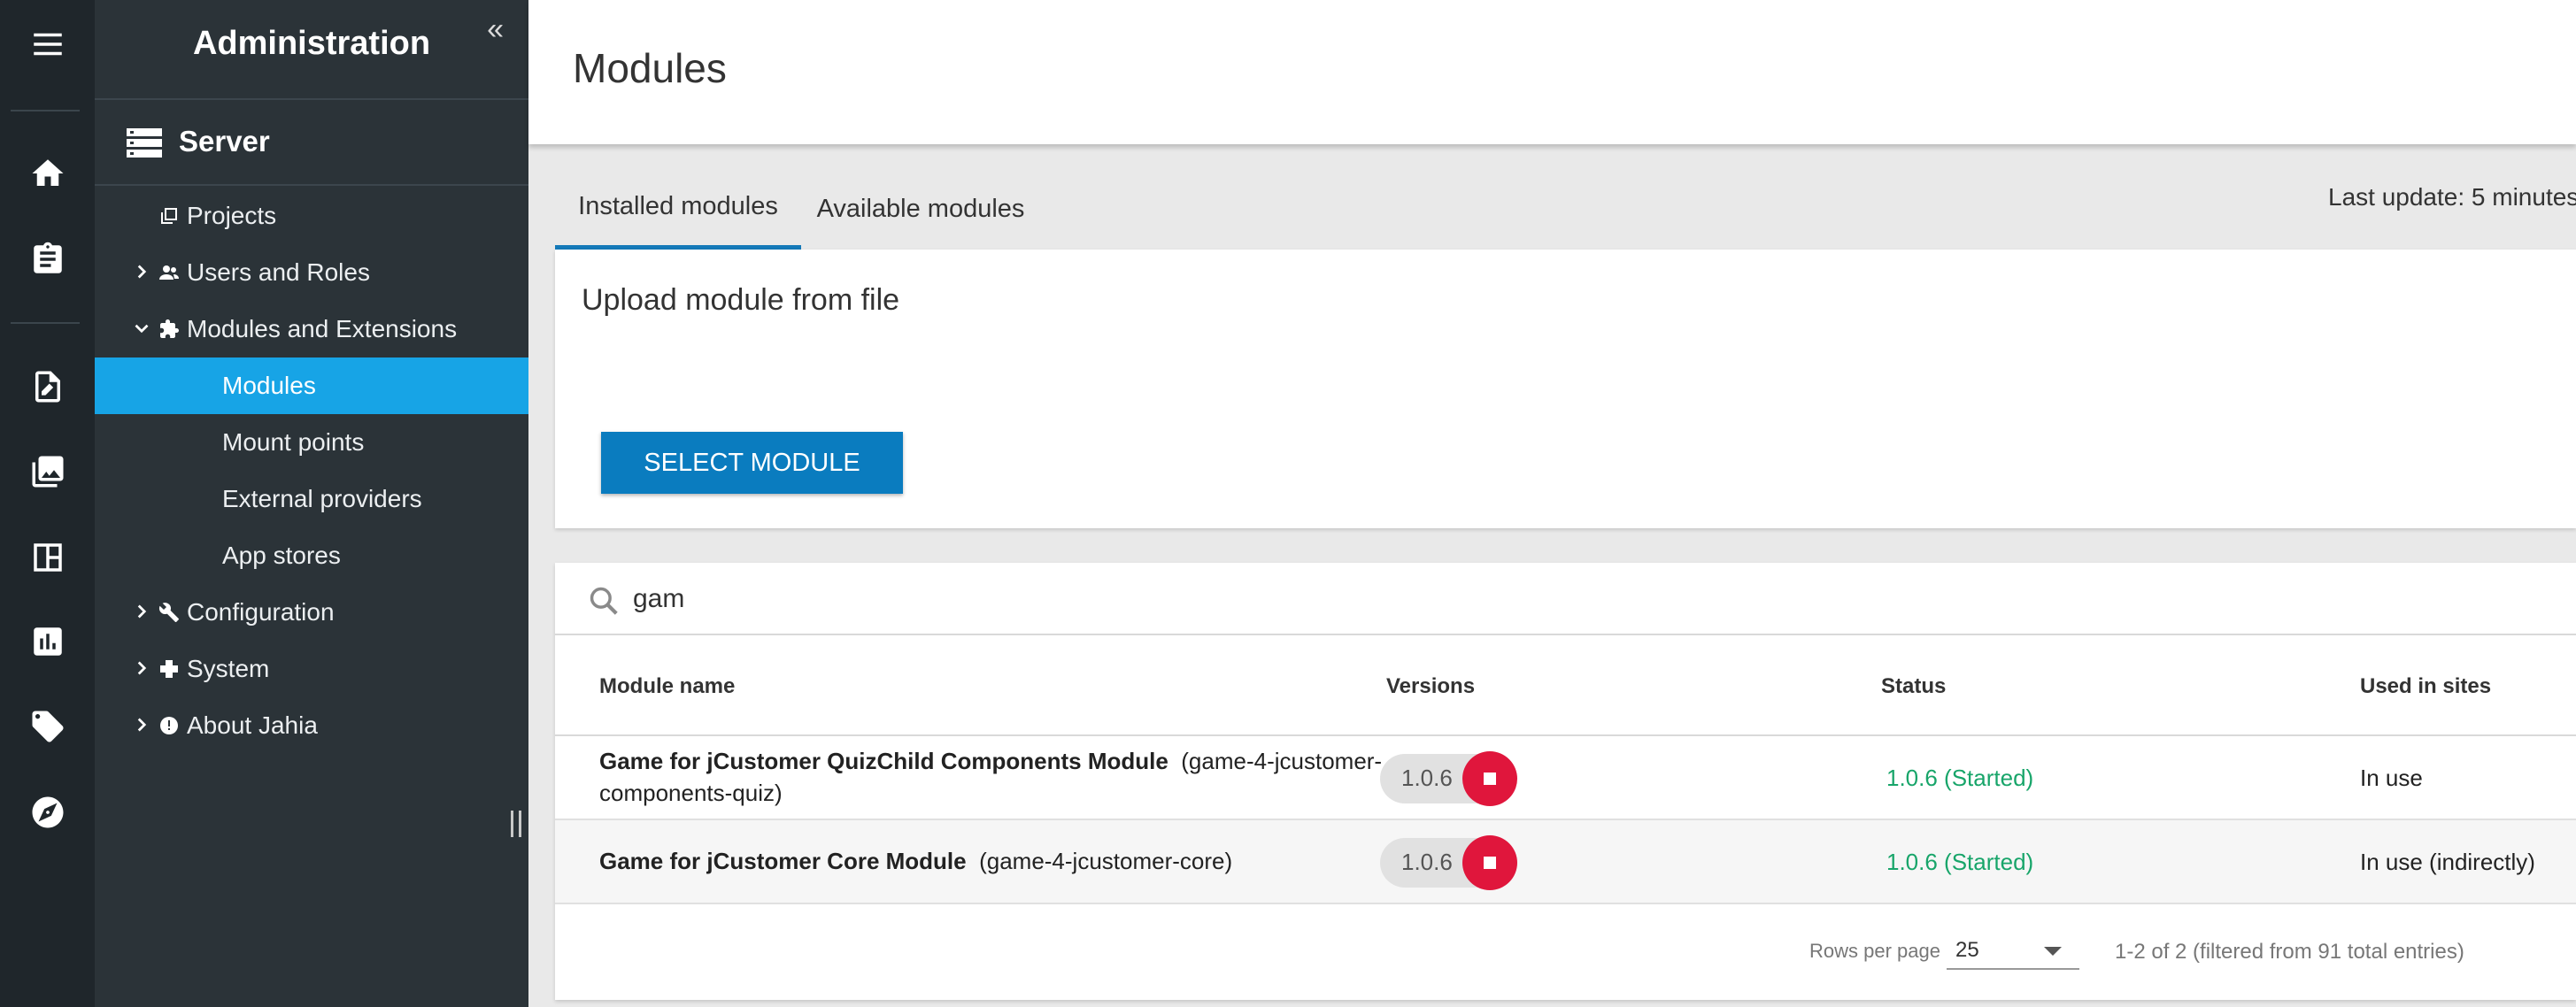  Describe the element at coordinates (169, 272) in the screenshot. I see `users-icon` at that location.